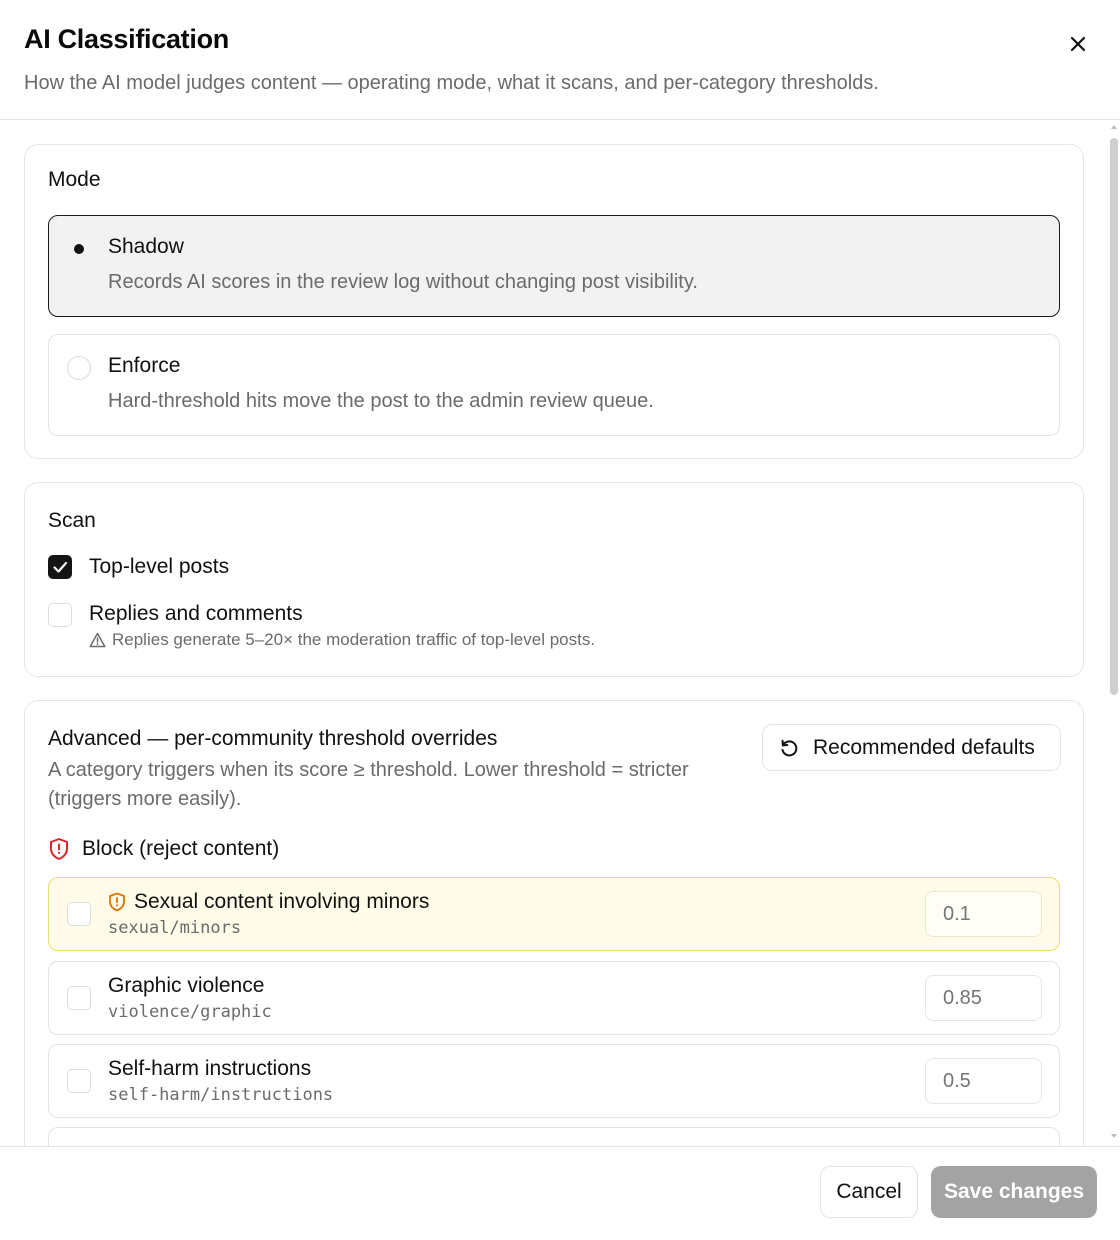 Image resolution: width=1120 pixels, height=1240 pixels. I want to click on category-key: self-harm/instructions, so click(221, 1095).